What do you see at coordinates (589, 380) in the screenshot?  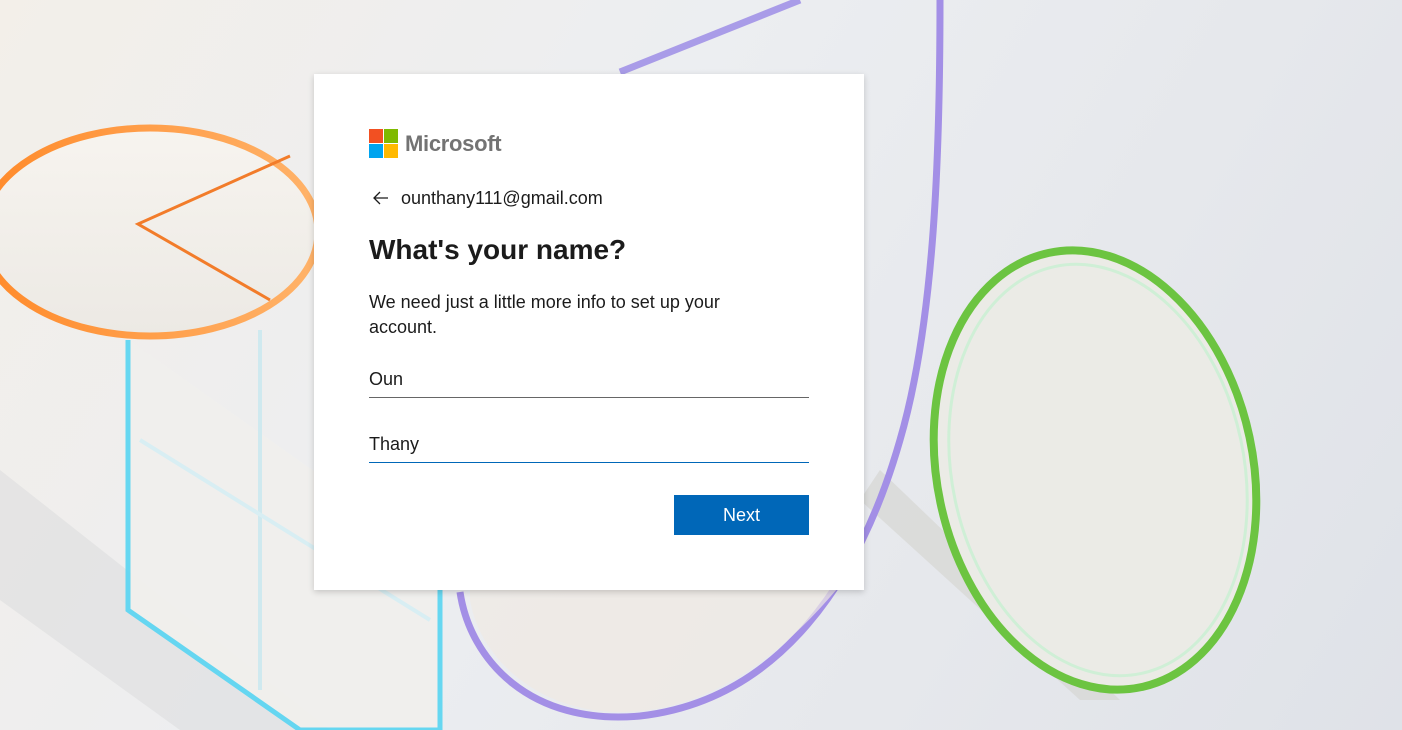 I see `first-name-input` at bounding box center [589, 380].